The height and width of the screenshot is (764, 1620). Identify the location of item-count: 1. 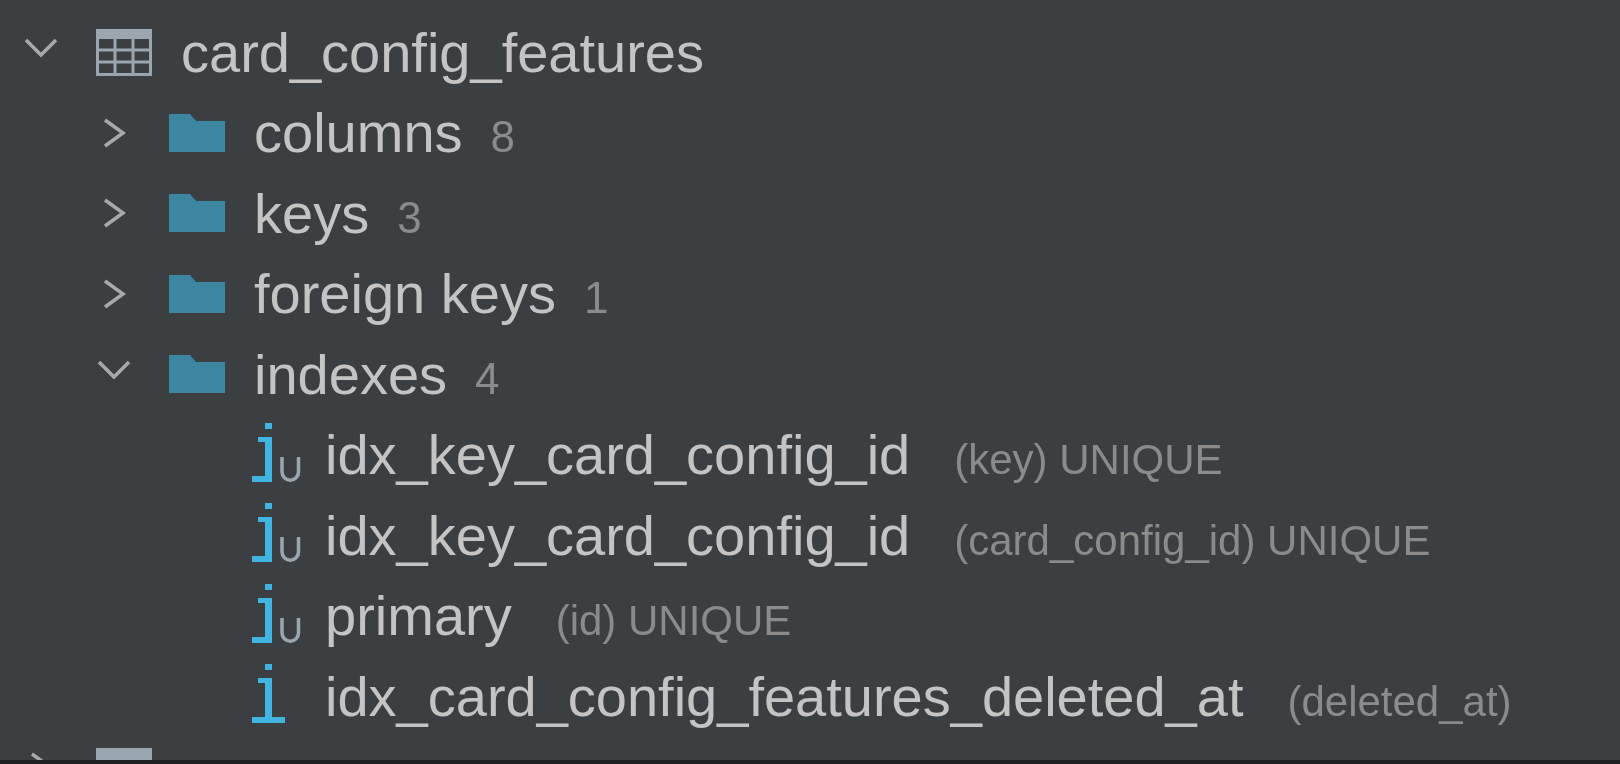
(596, 298).